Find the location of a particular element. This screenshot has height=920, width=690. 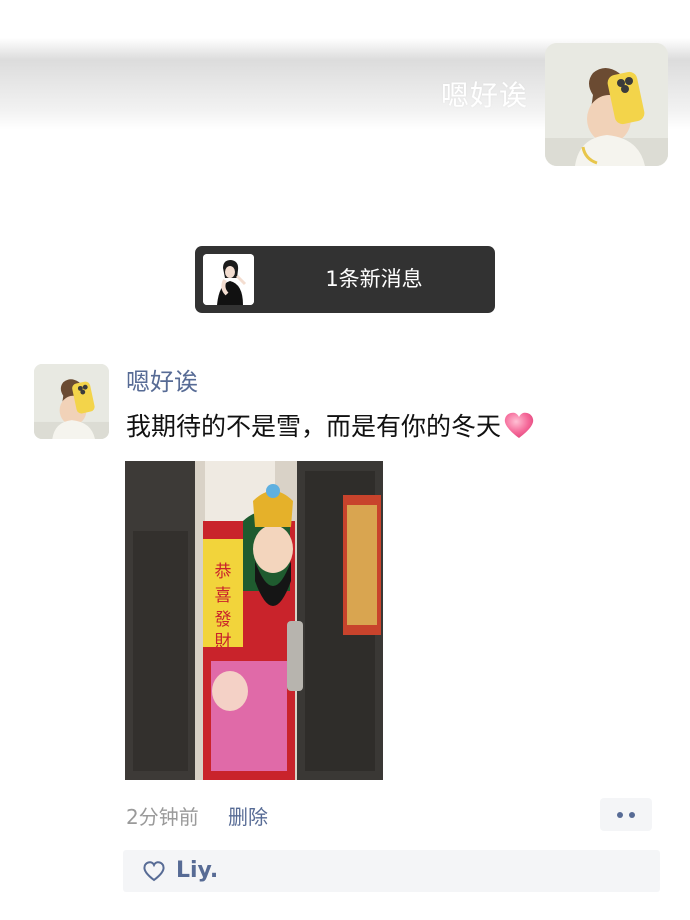

door-god-of-wealth-image: 恭 喜 發 財 is located at coordinates (254, 620).